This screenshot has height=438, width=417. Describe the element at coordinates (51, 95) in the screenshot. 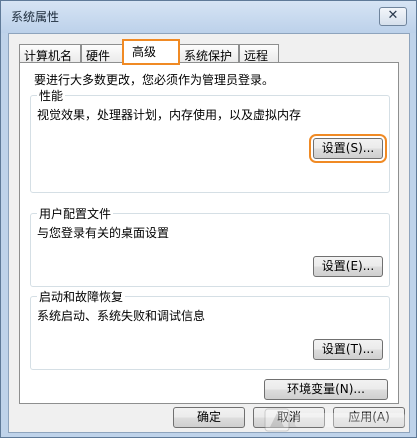

I see `performance-group-title: 性能` at that location.